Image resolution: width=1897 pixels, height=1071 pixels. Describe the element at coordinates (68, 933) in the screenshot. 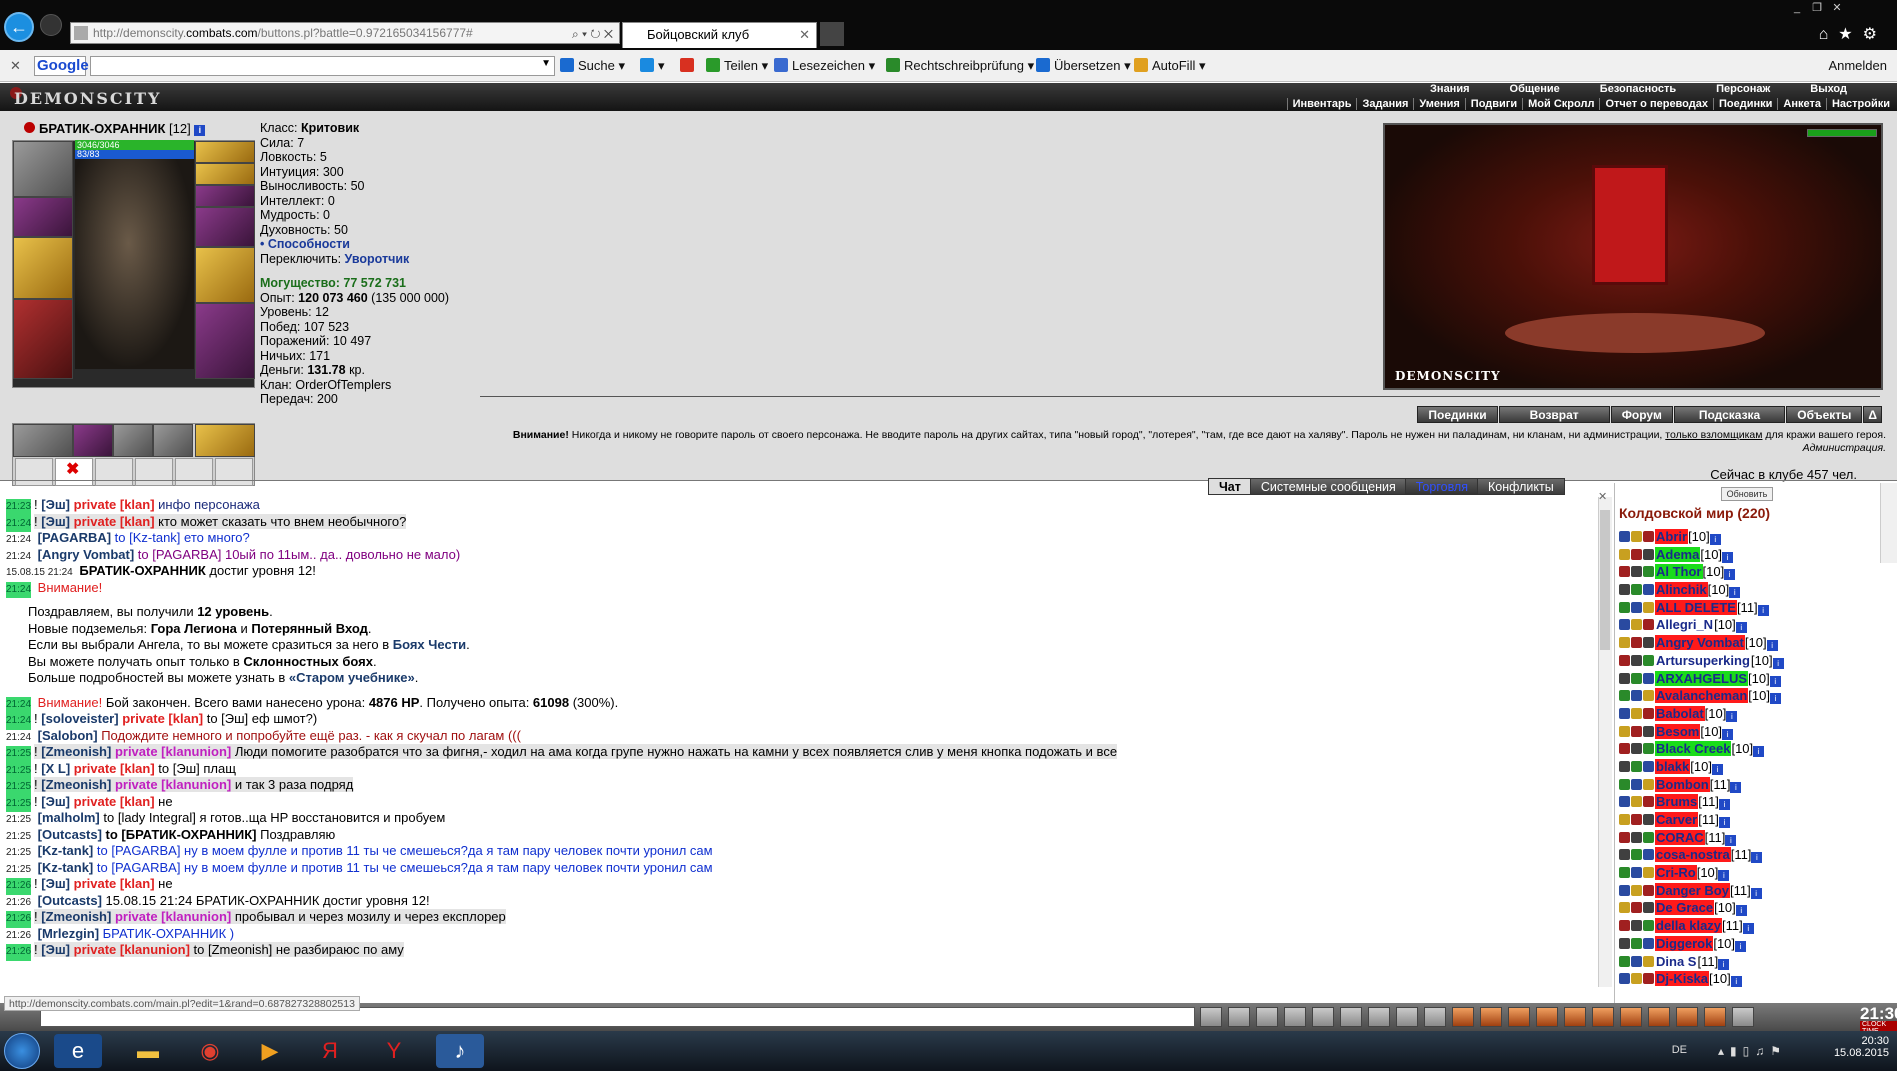

I see `chat-nick: [Mrlezgin]` at that location.